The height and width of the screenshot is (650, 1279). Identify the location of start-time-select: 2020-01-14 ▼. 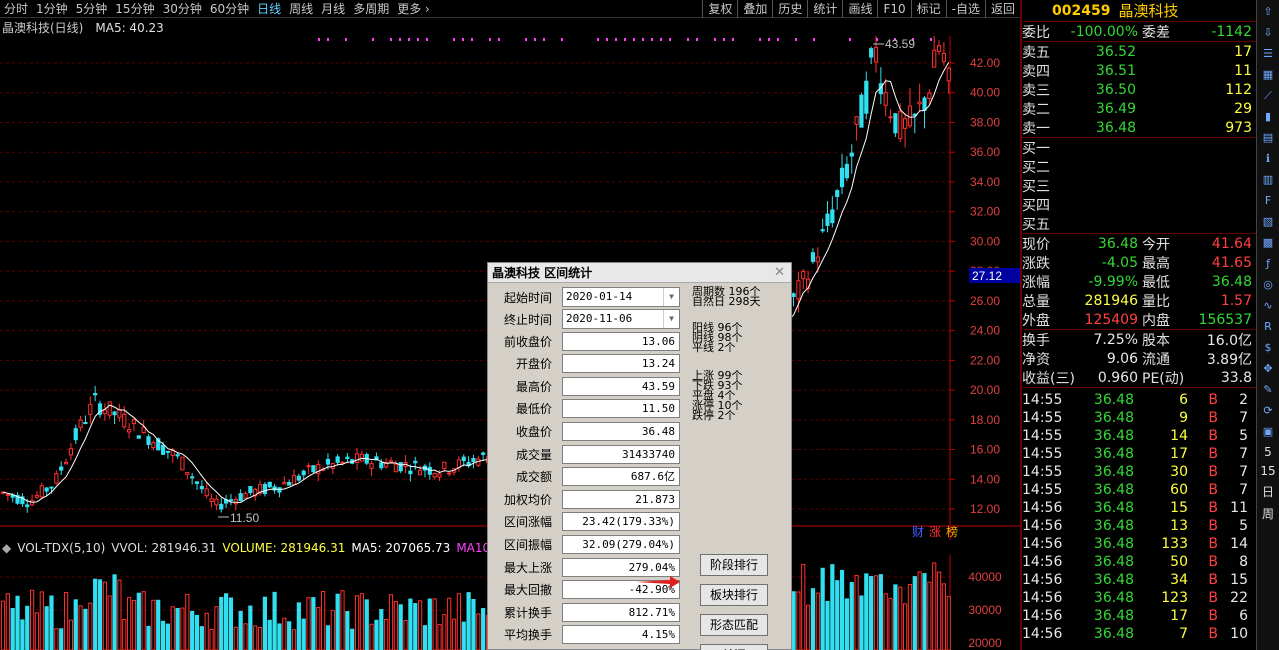
(621, 297).